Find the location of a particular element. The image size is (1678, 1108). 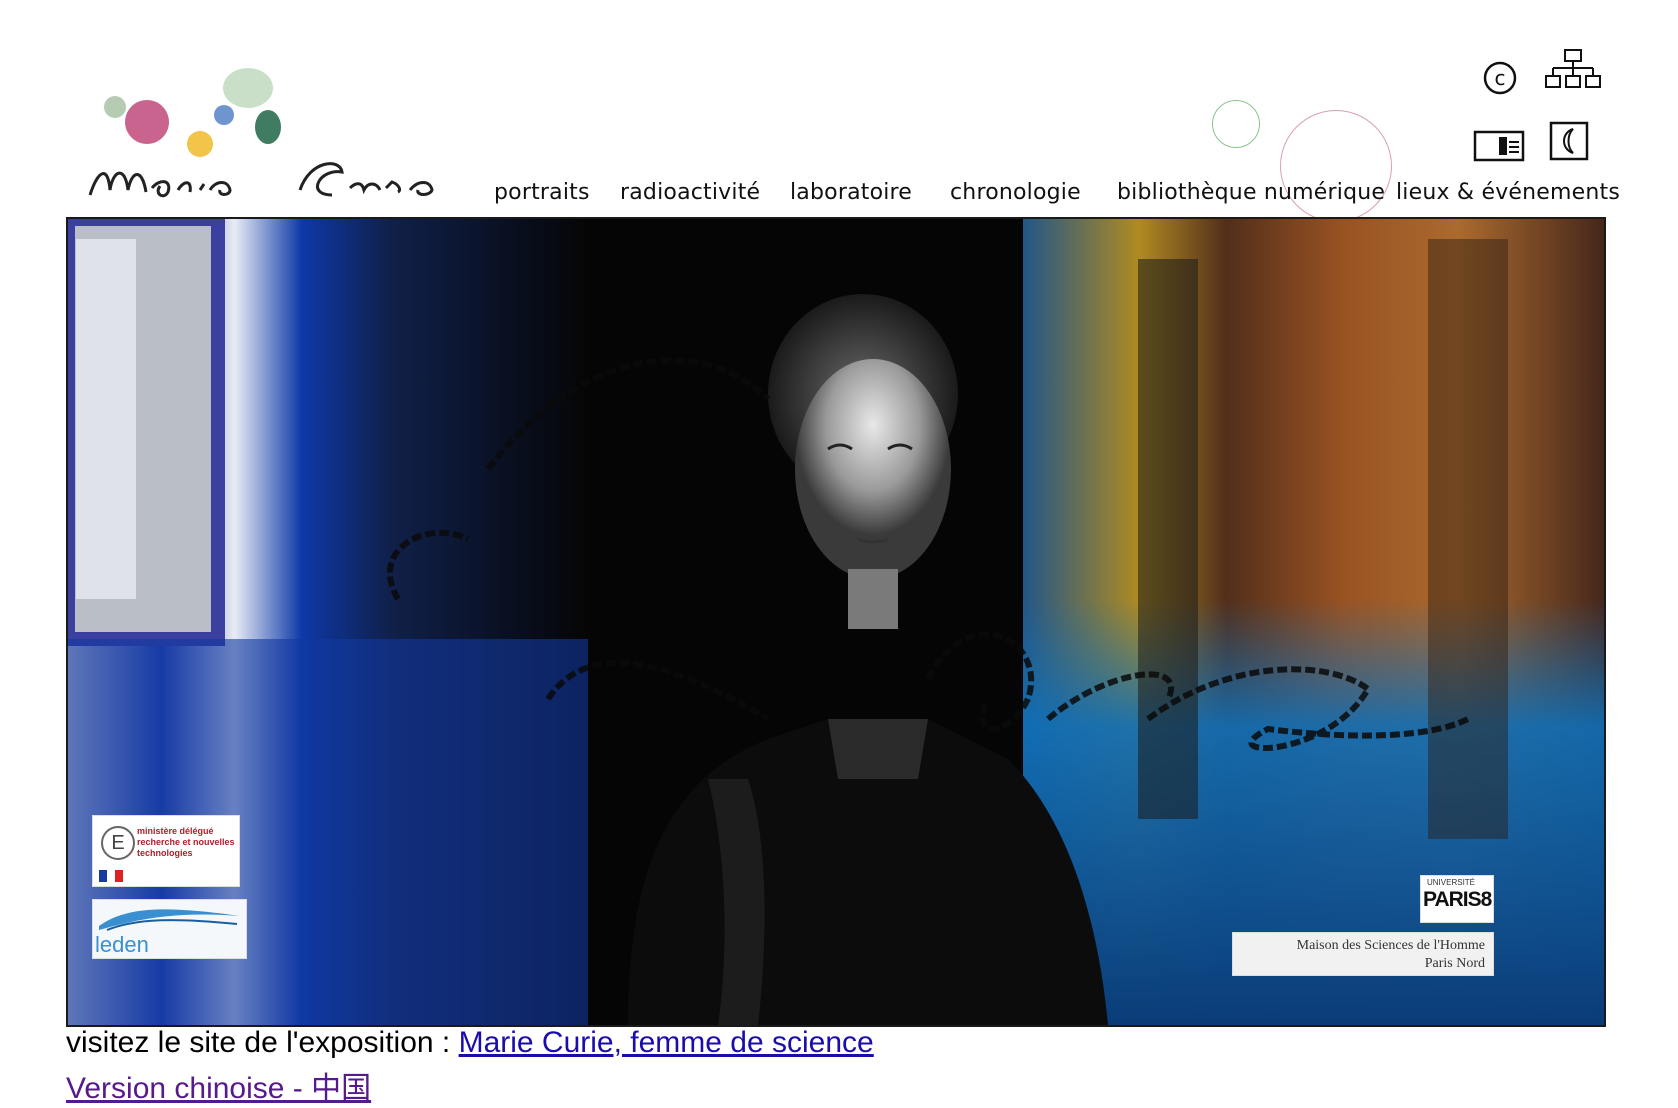

french-flag-icon is located at coordinates (111, 876).